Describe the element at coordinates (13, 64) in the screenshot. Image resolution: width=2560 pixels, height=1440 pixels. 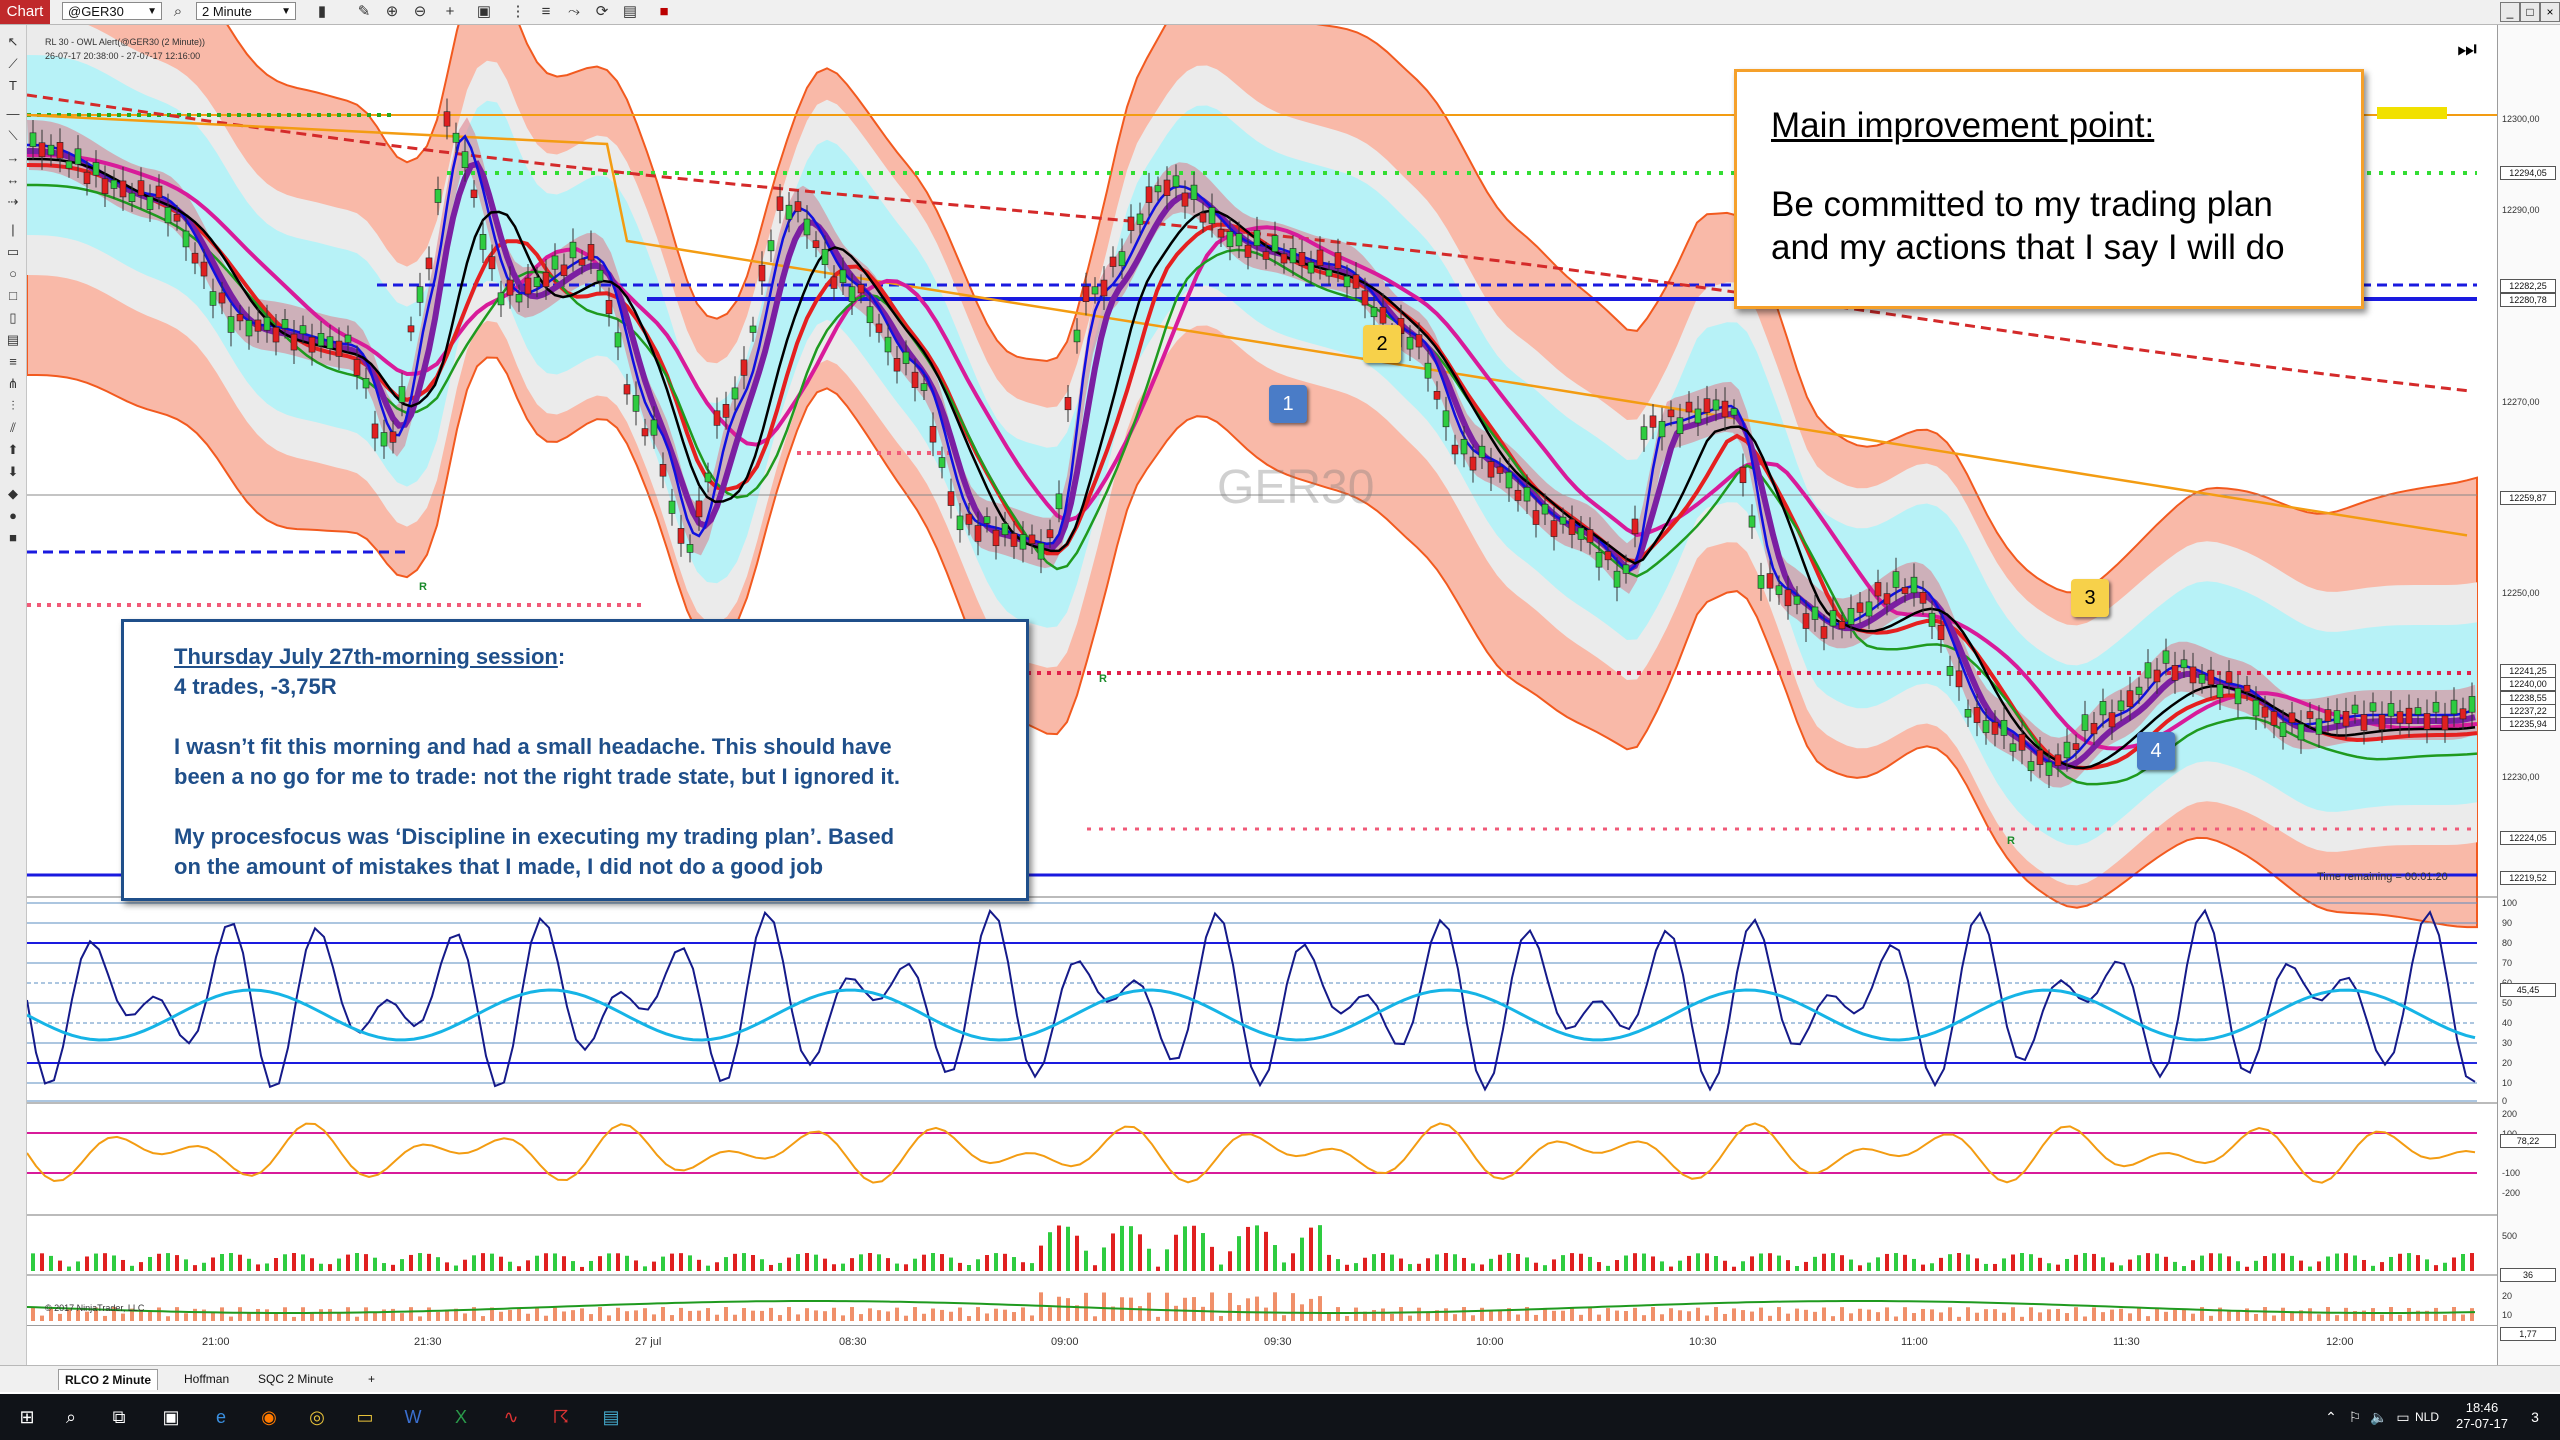
I see `measure-icon: ⟋` at that location.